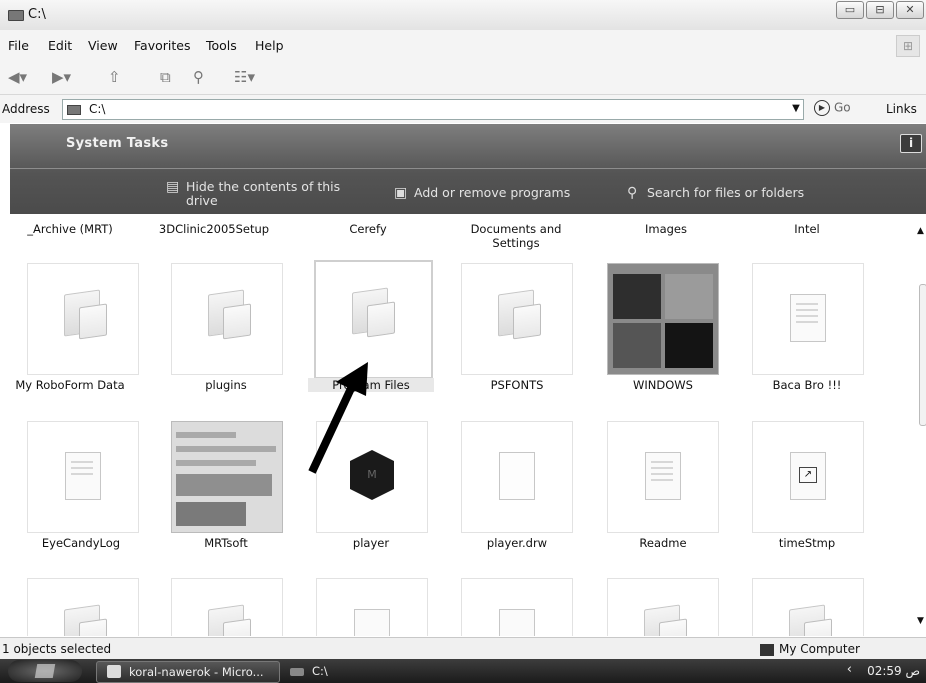 The width and height of the screenshot is (926, 683). I want to click on title-bar: C:\ ▭ ⊟ ✕, so click(463, 15).